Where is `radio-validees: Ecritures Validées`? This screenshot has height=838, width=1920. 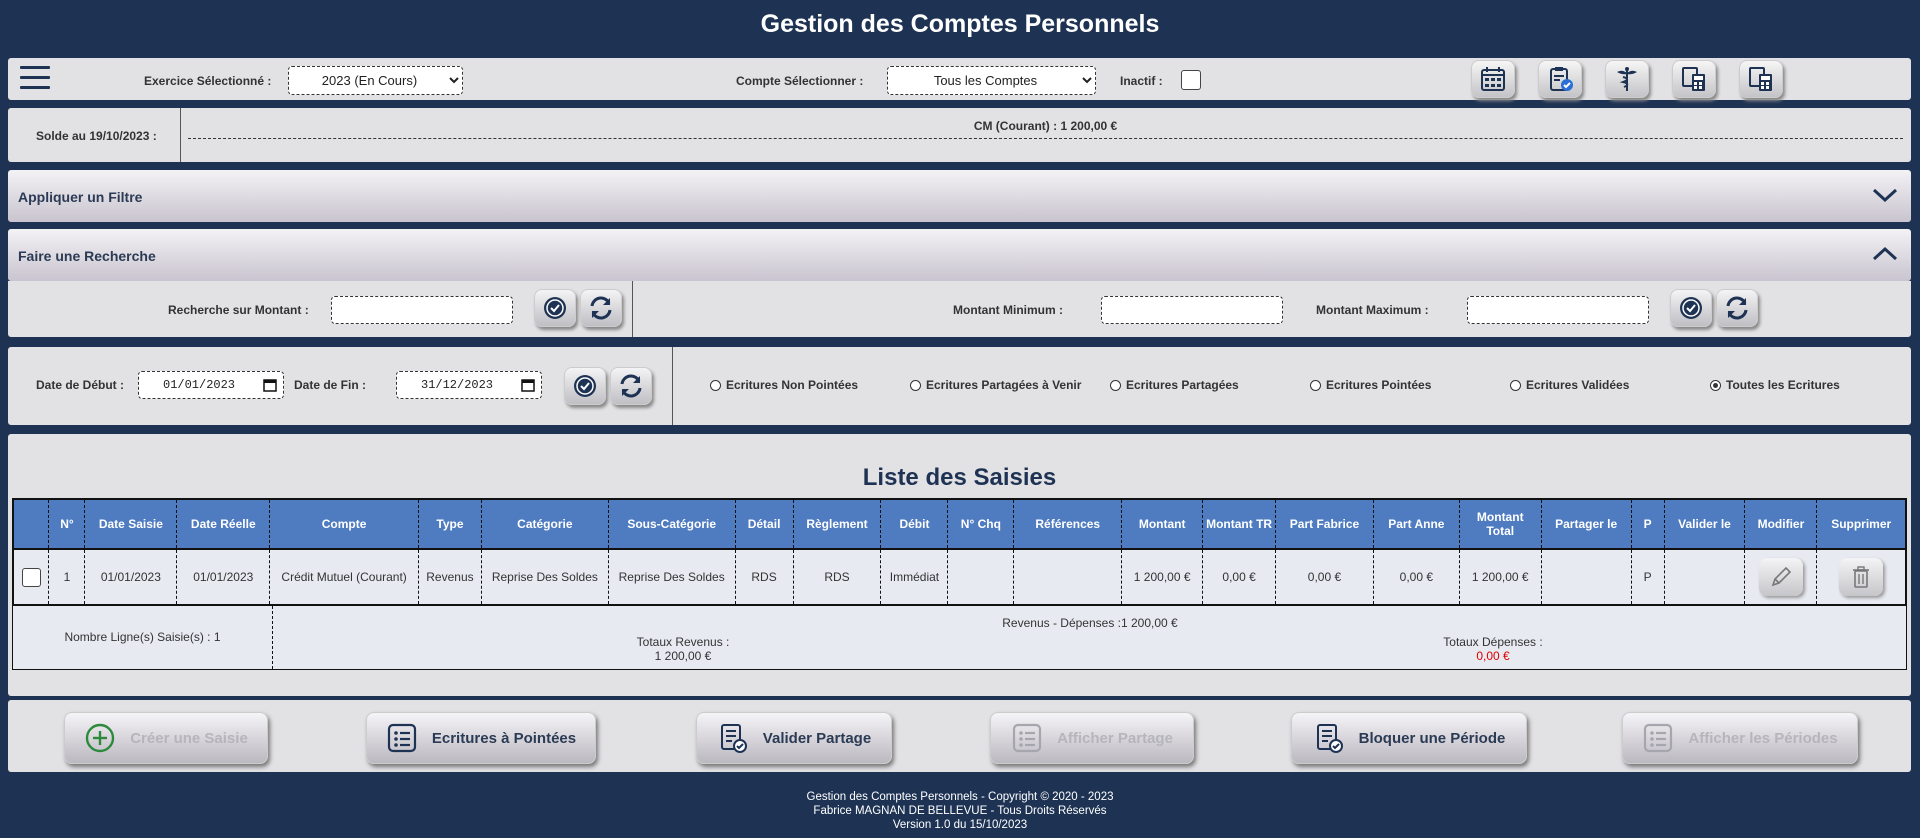
radio-validees: Ecritures Validées is located at coordinates (1569, 385).